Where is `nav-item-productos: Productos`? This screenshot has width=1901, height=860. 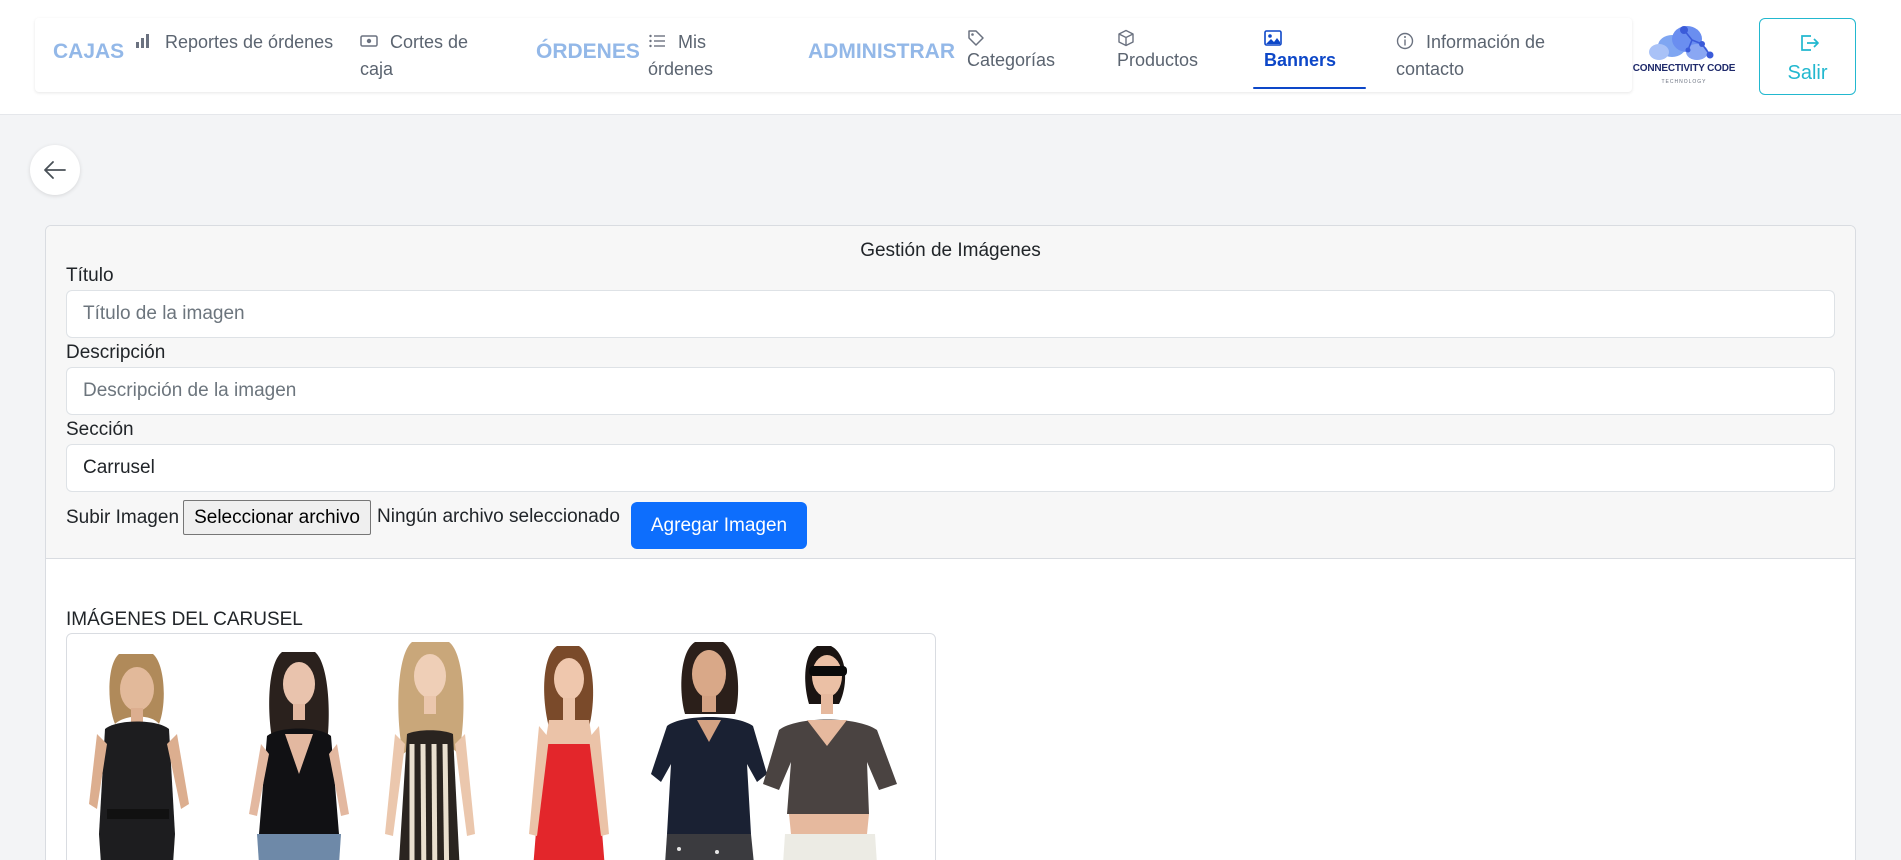
nav-item-productos: Productos is located at coordinates (1172, 51).